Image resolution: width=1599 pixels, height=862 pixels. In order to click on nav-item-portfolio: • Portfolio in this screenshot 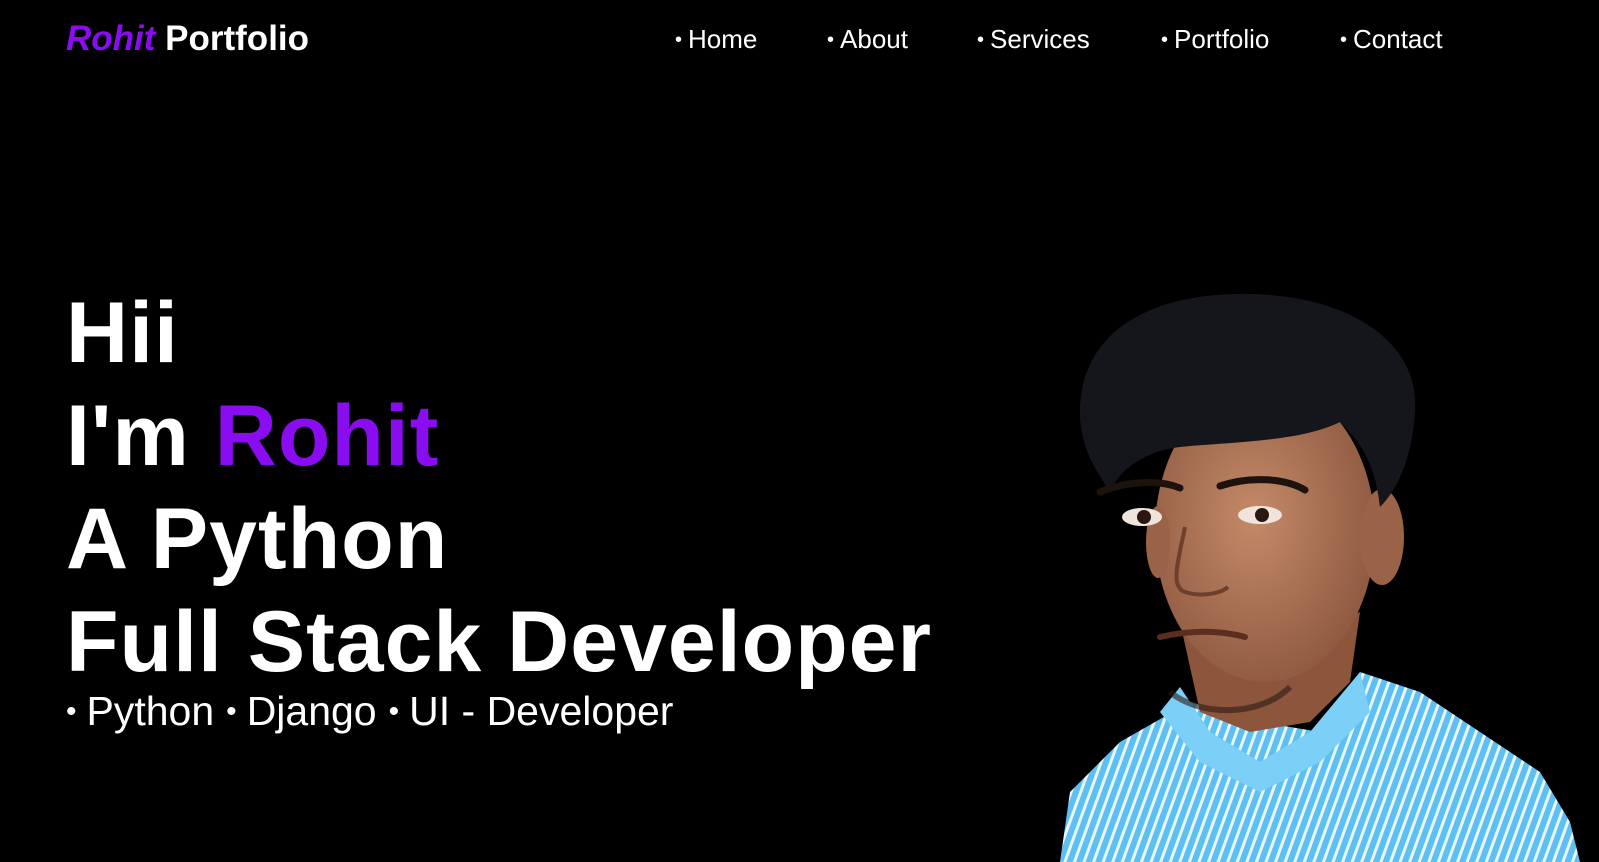, I will do `click(1215, 40)`.